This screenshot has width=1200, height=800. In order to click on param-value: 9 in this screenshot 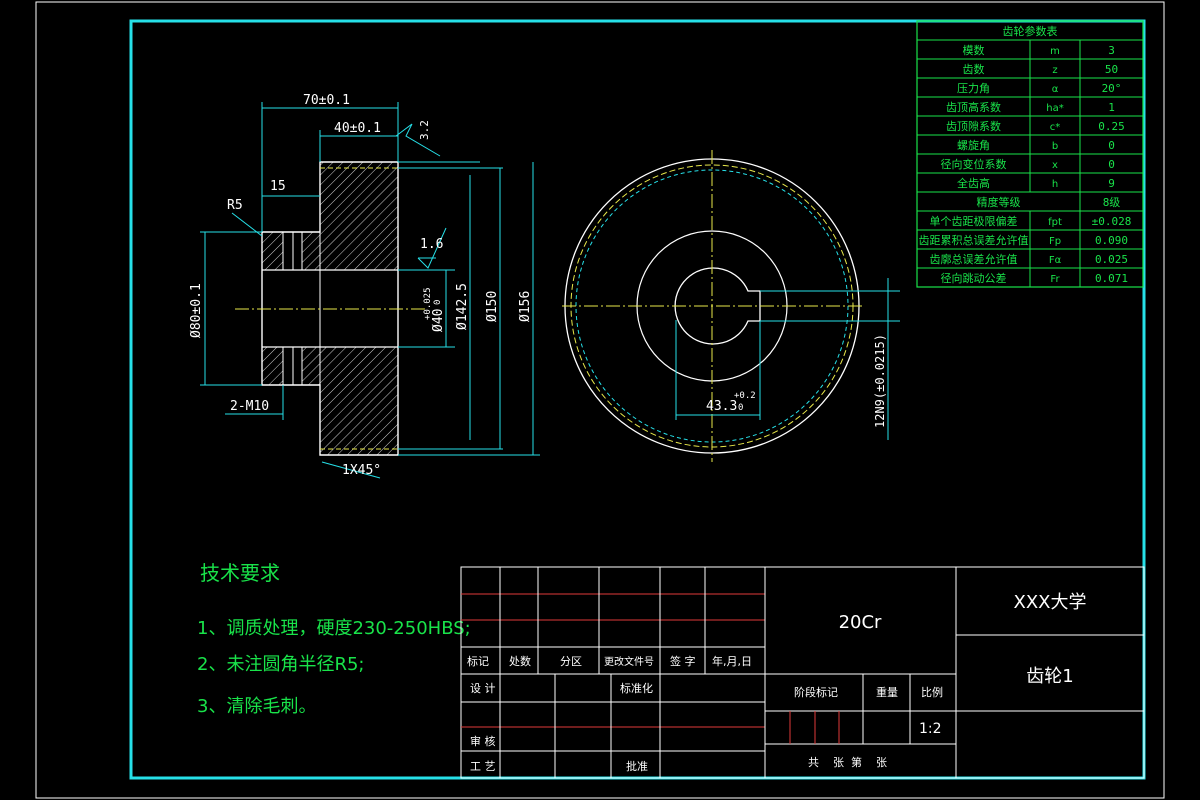, I will do `click(1111, 183)`.